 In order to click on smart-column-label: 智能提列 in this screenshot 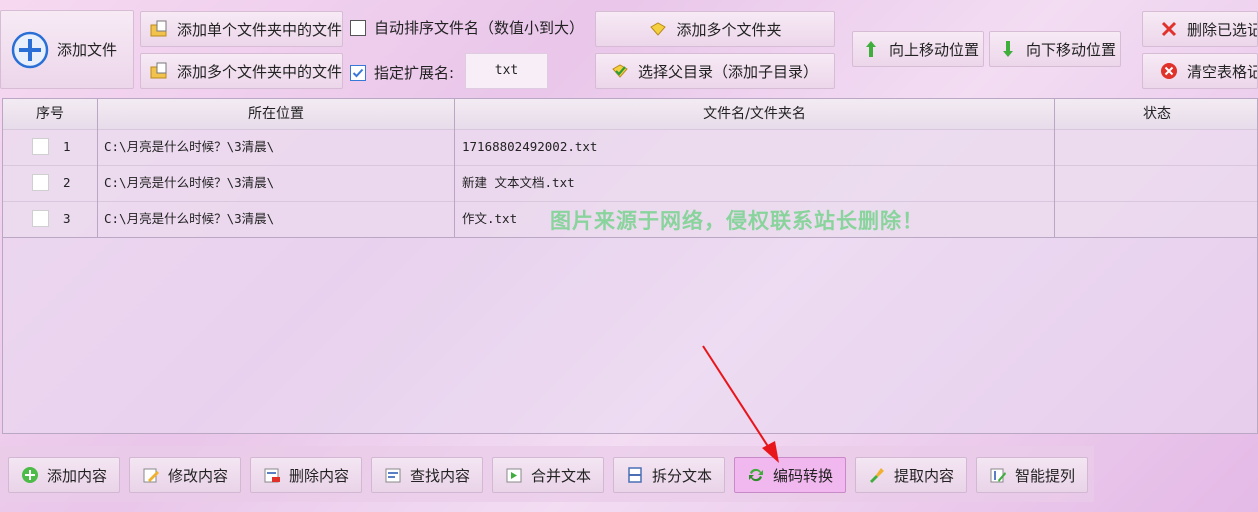, I will do `click(1045, 475)`.